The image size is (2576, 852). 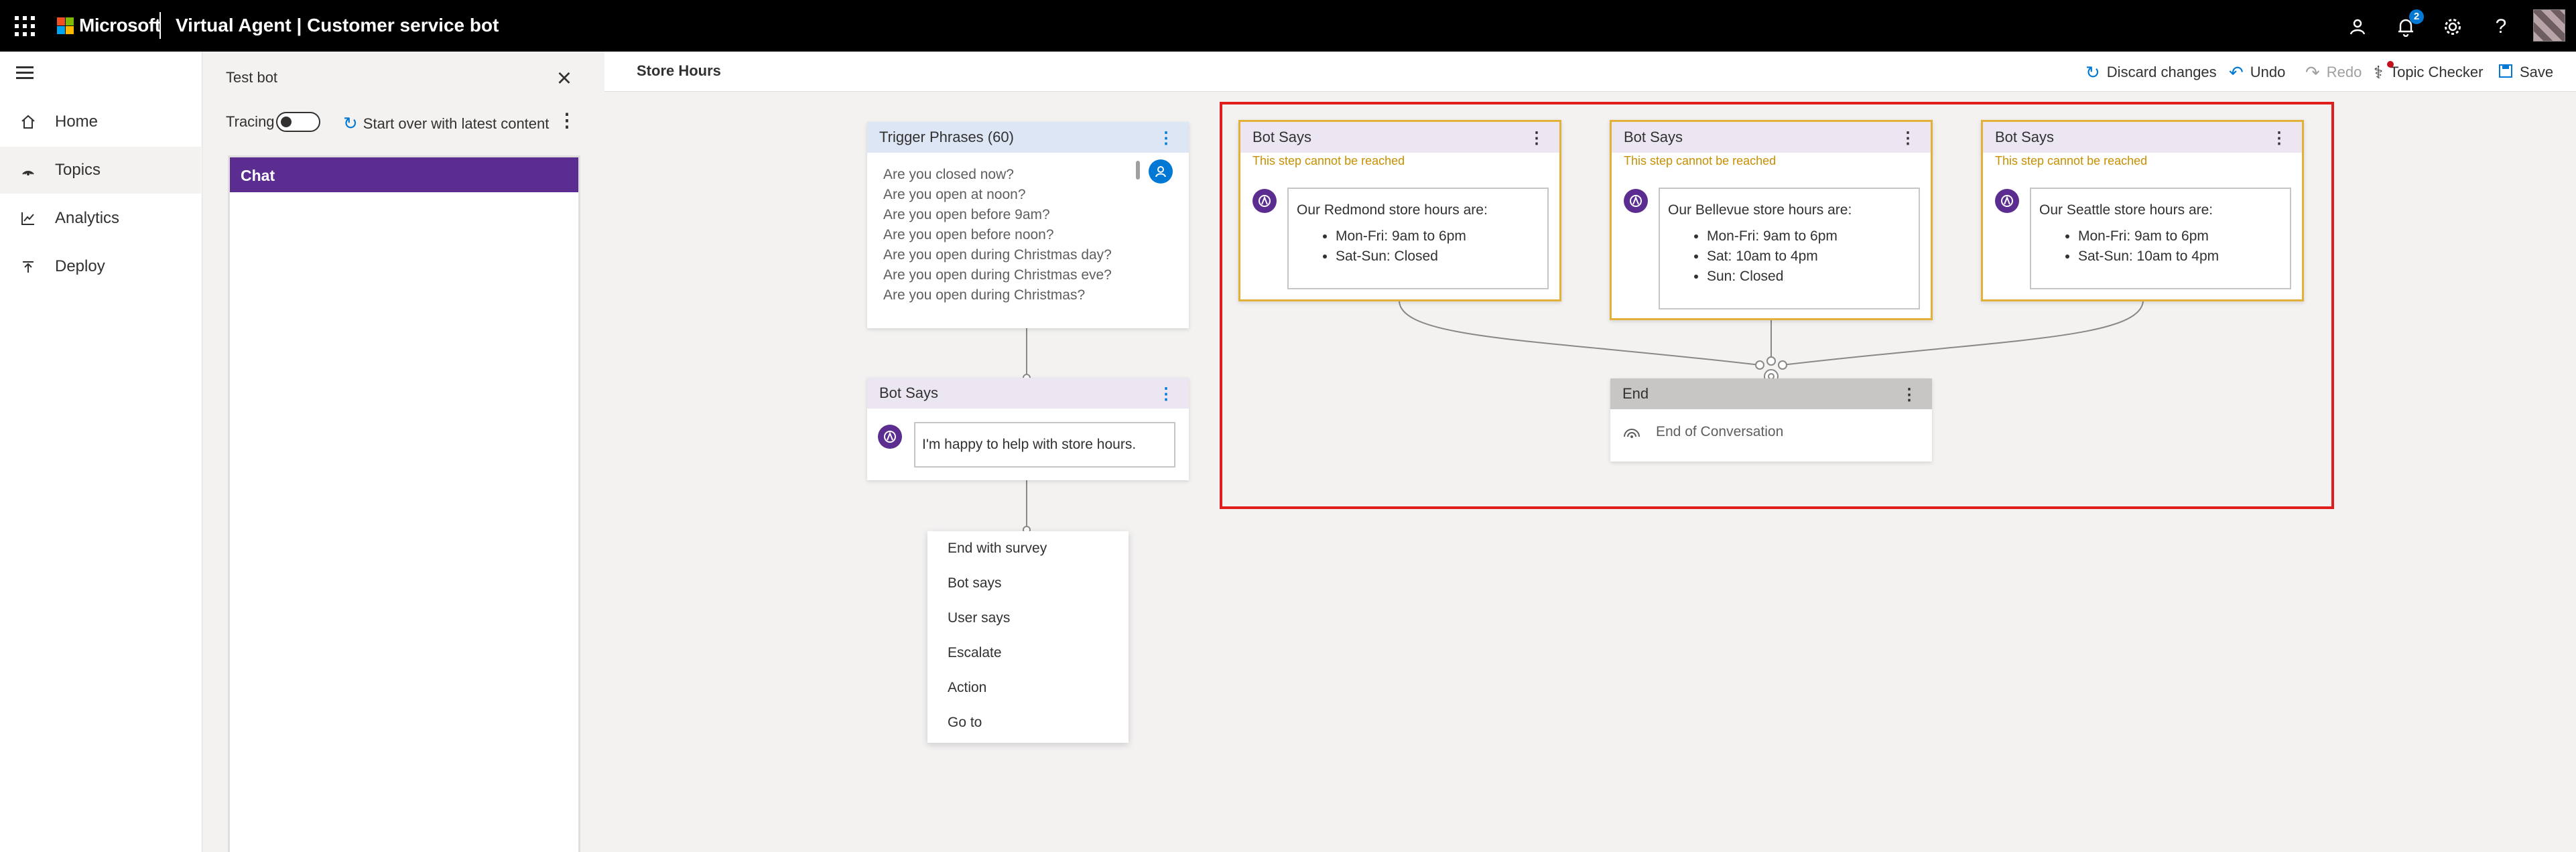 What do you see at coordinates (1028, 548) in the screenshot?
I see `menu-item-end-with-survey: End with survey` at bounding box center [1028, 548].